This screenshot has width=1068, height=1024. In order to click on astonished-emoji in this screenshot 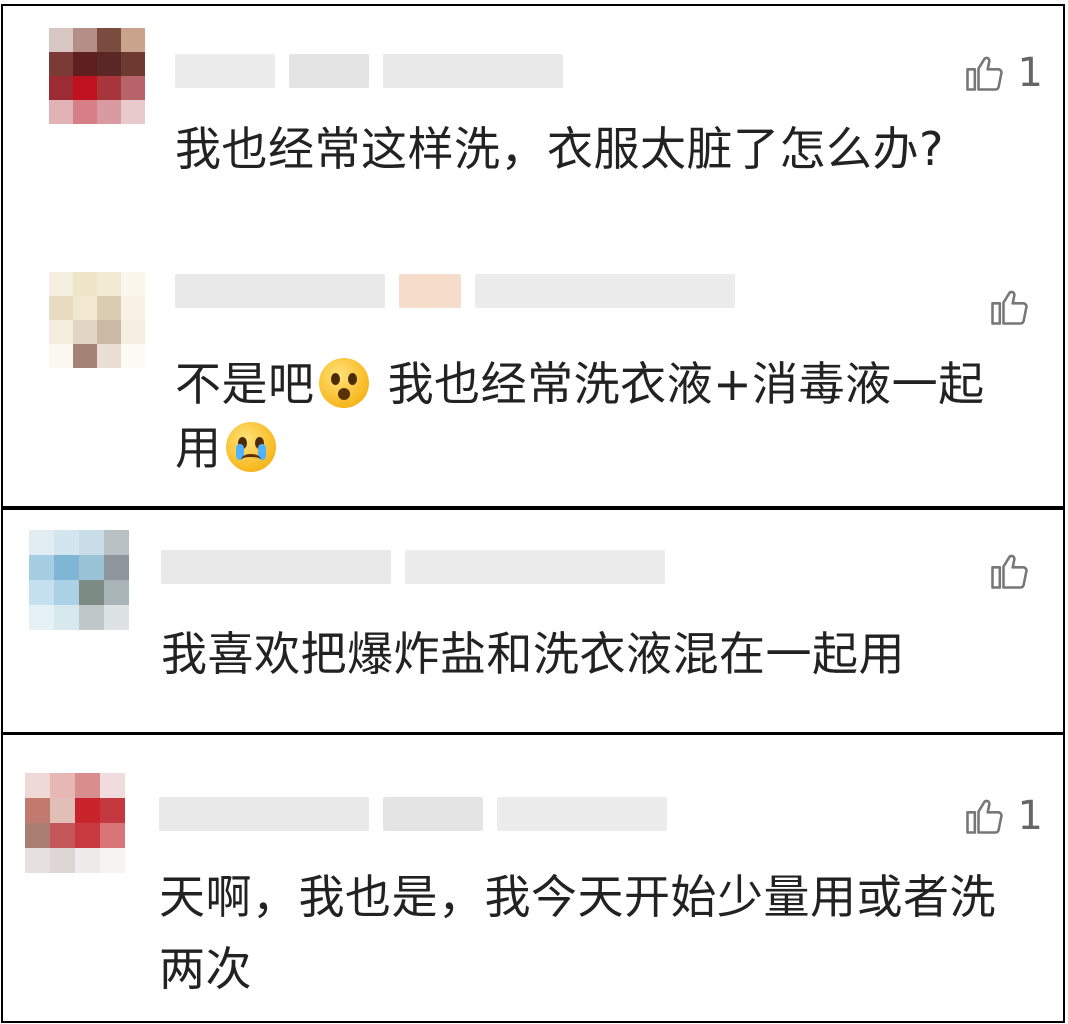, I will do `click(343, 383)`.